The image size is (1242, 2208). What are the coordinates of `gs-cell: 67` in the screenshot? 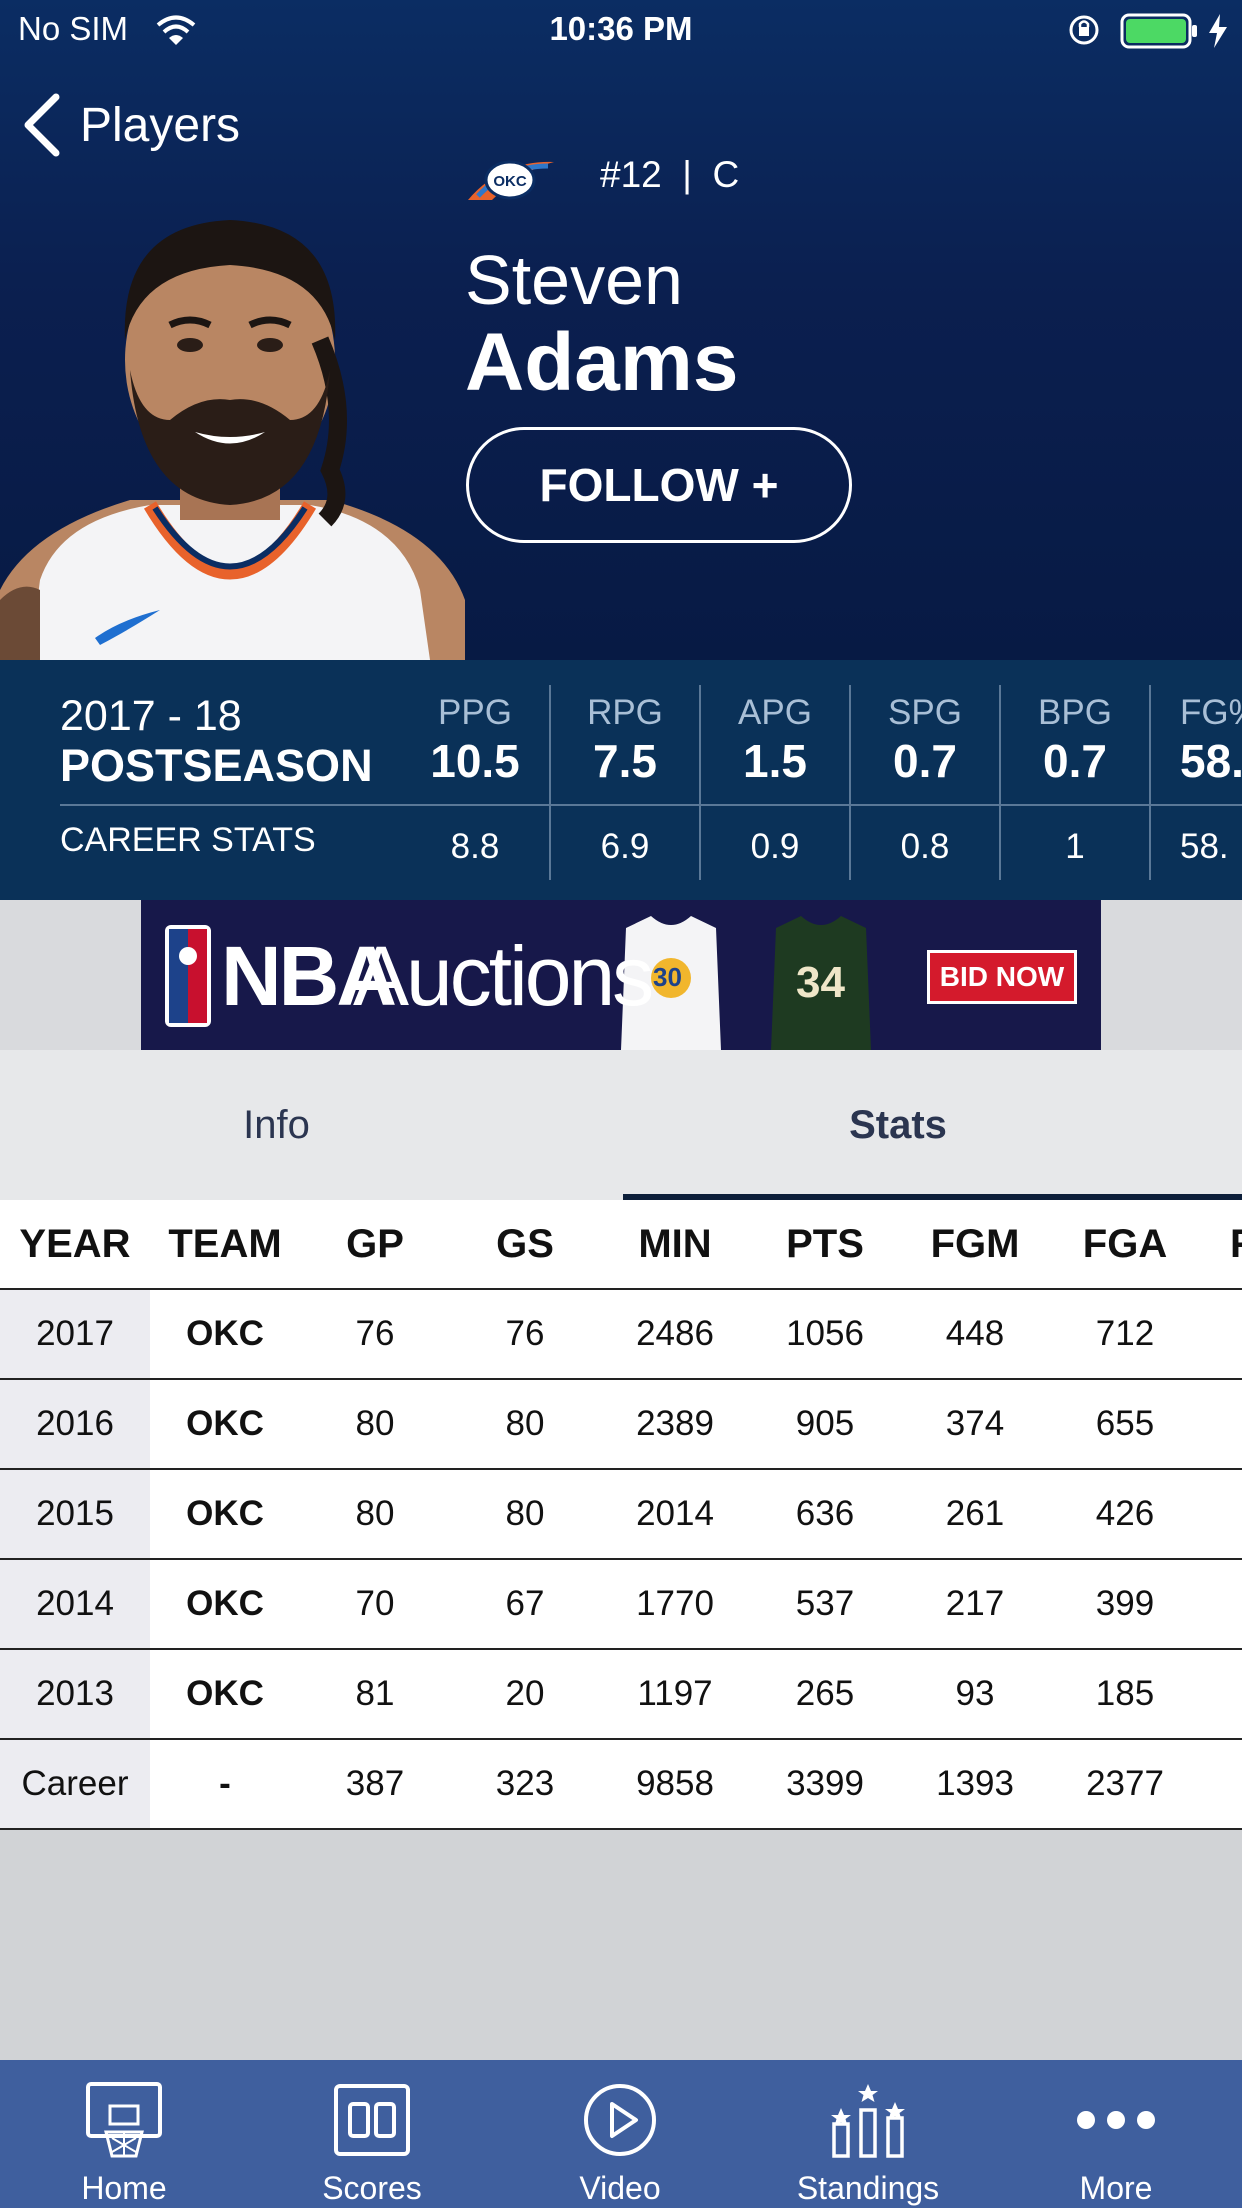 It's located at (525, 1603).